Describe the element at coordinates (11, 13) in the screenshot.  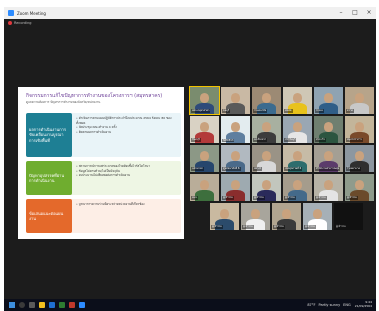
I see `zoom-app-icon` at that location.